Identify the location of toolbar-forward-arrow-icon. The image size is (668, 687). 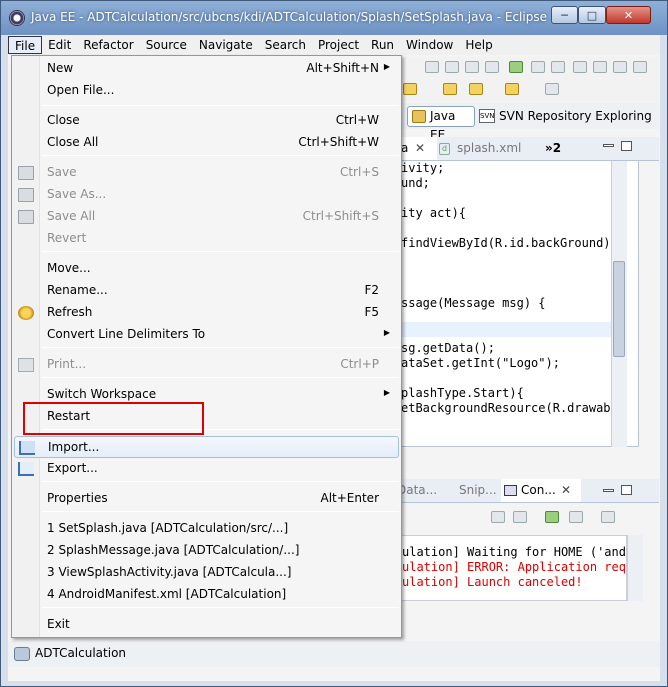
(512, 89).